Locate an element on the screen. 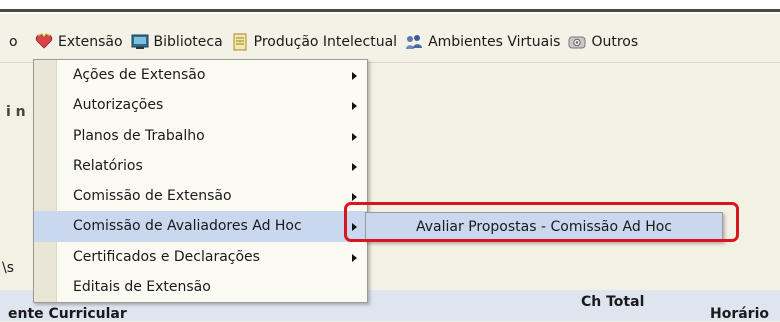 This screenshot has height=322, width=780. menu-item-extensao: Extensão is located at coordinates (79, 42).